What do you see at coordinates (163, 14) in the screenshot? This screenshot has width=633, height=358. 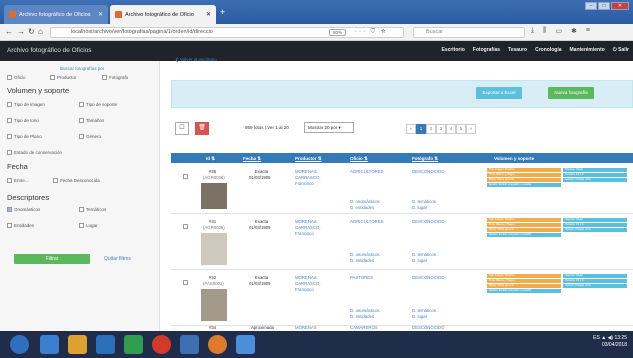 I see `browser-tab-2: Archivo fotográfico de Oficio ✕` at bounding box center [163, 14].